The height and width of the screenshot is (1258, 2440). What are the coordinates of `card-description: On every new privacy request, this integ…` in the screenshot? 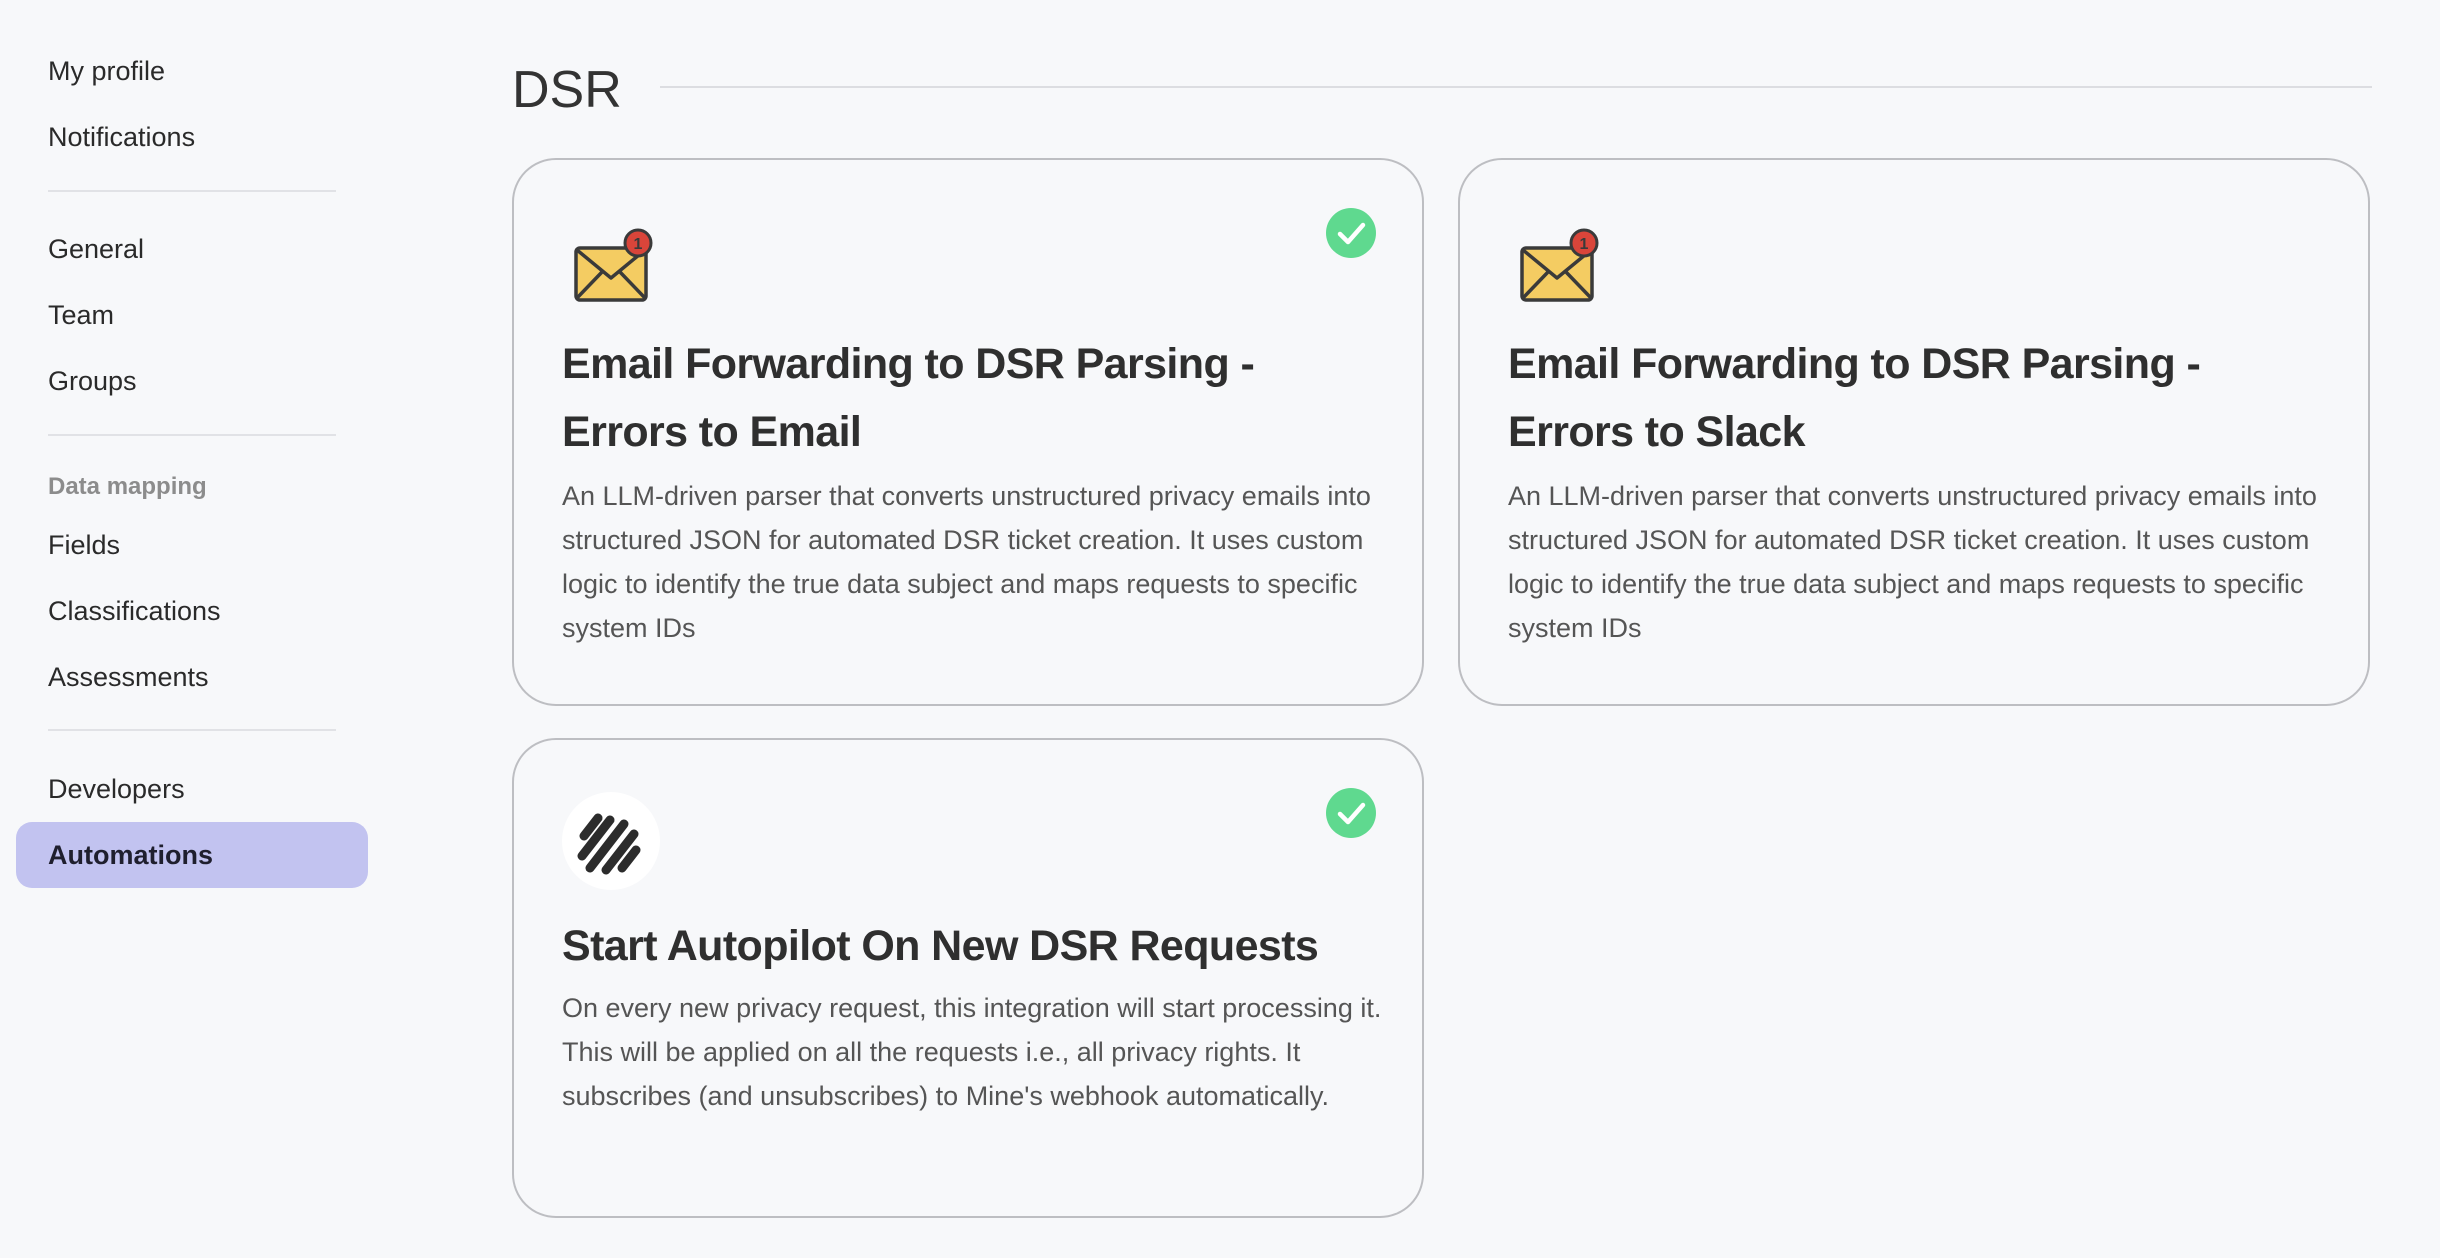 It's located at (972, 1052).